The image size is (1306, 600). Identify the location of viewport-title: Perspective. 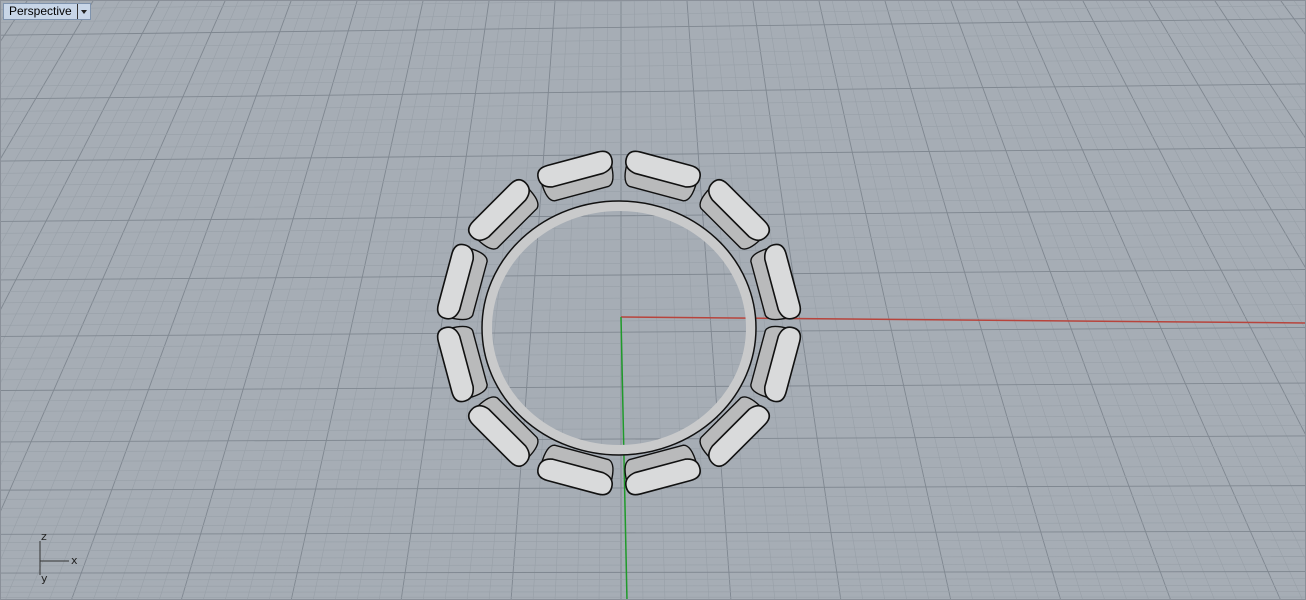
(40, 11).